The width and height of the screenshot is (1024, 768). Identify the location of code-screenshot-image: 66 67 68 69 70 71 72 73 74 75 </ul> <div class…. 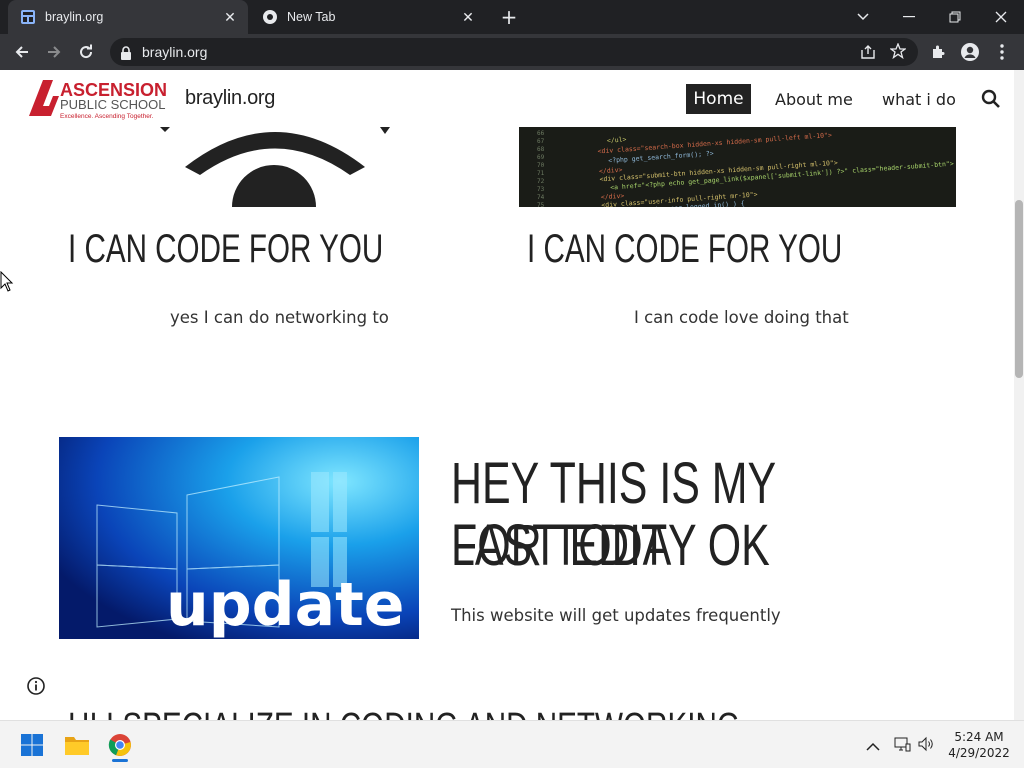
(737, 167).